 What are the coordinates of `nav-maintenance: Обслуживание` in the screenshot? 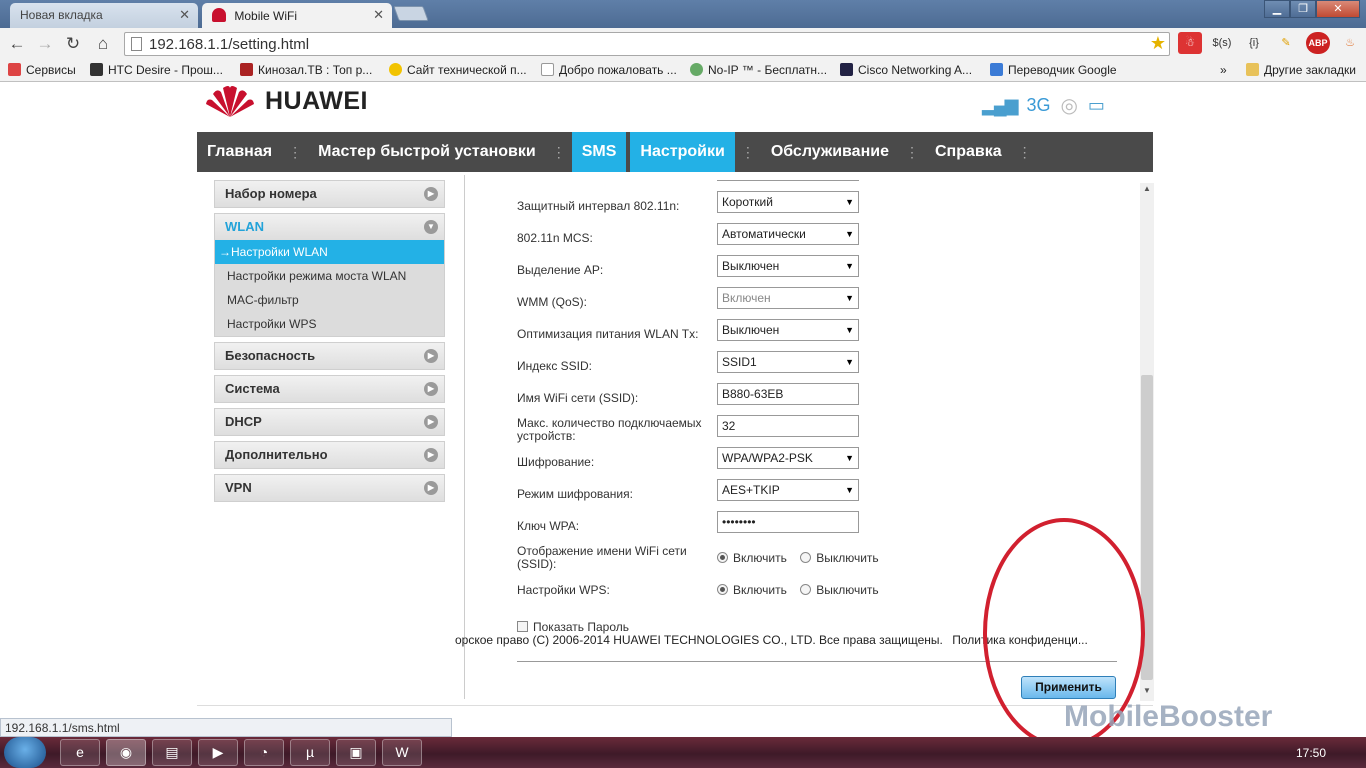 It's located at (830, 152).